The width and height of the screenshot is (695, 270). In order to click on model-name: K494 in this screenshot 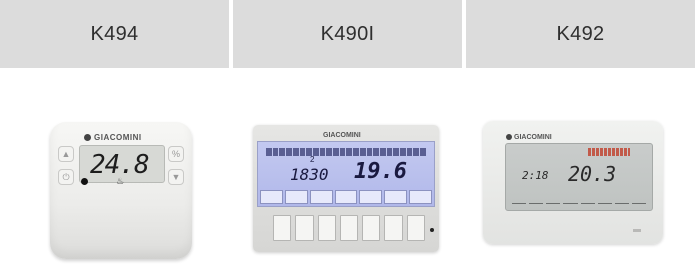, I will do `click(114, 33)`.